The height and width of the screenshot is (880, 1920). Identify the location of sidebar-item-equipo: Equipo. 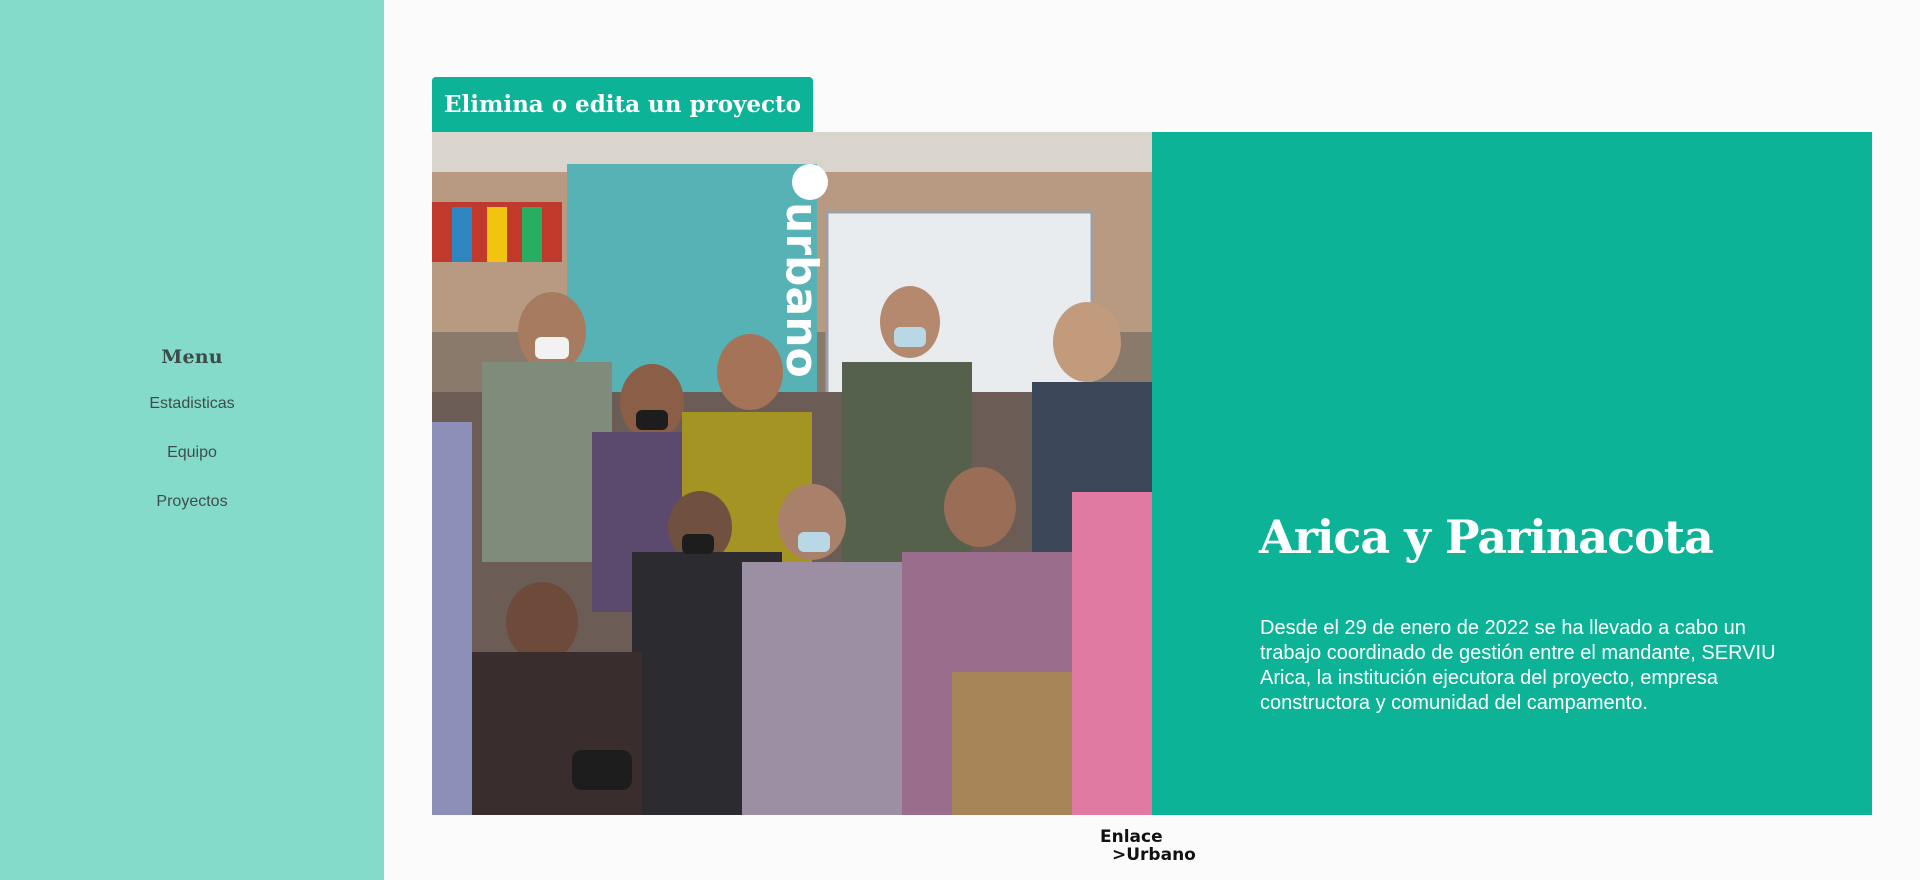
(192, 455).